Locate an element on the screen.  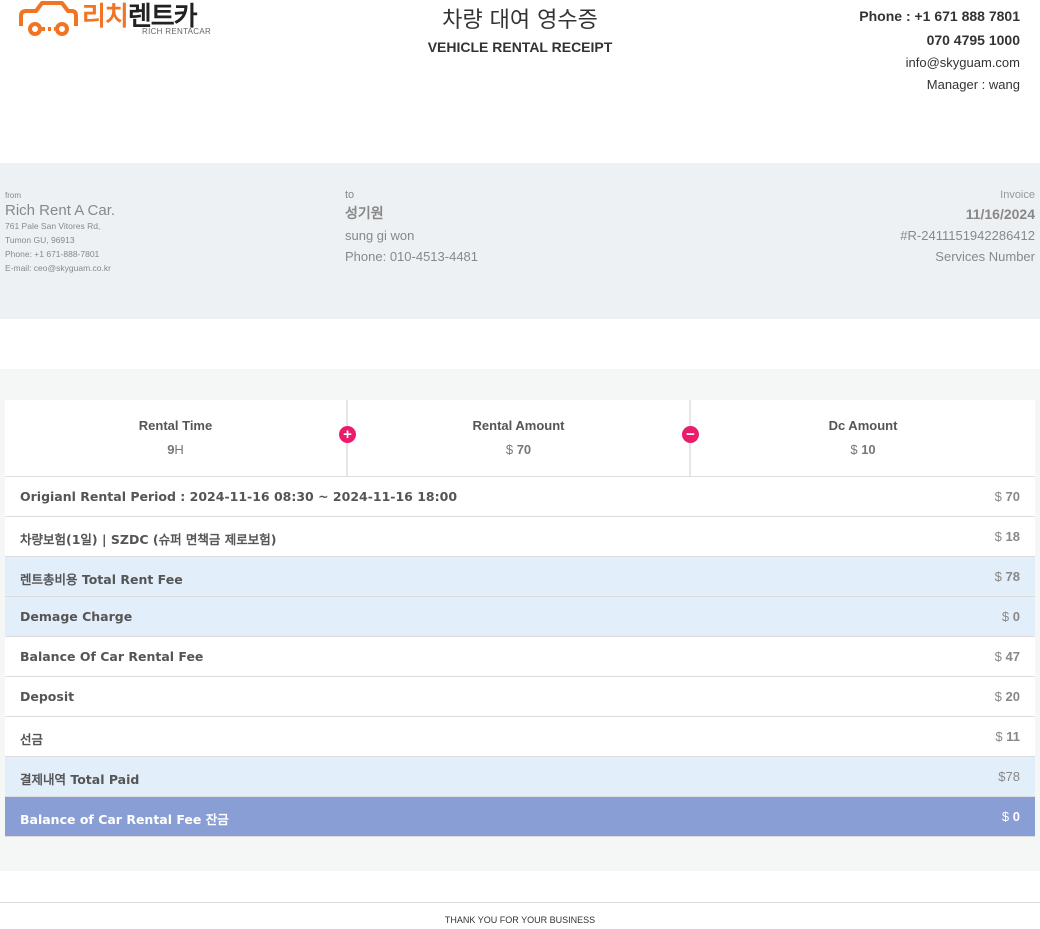
footer-divider is located at coordinates (520, 902).